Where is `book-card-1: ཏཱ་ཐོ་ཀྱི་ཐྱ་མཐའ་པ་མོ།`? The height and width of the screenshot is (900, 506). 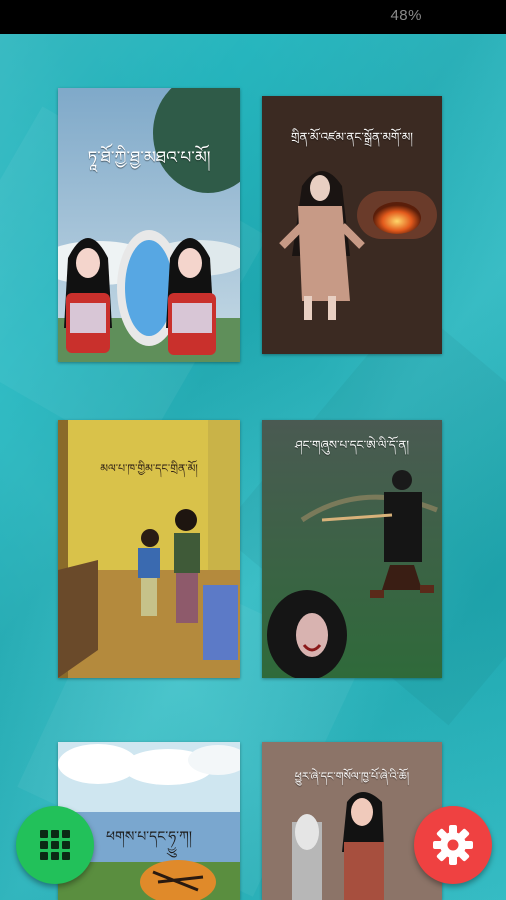
book-card-1: ཏཱ་ཐོ་ཀྱི་ཐྱ་མཐའ་པ་མོ། is located at coordinates (149, 225).